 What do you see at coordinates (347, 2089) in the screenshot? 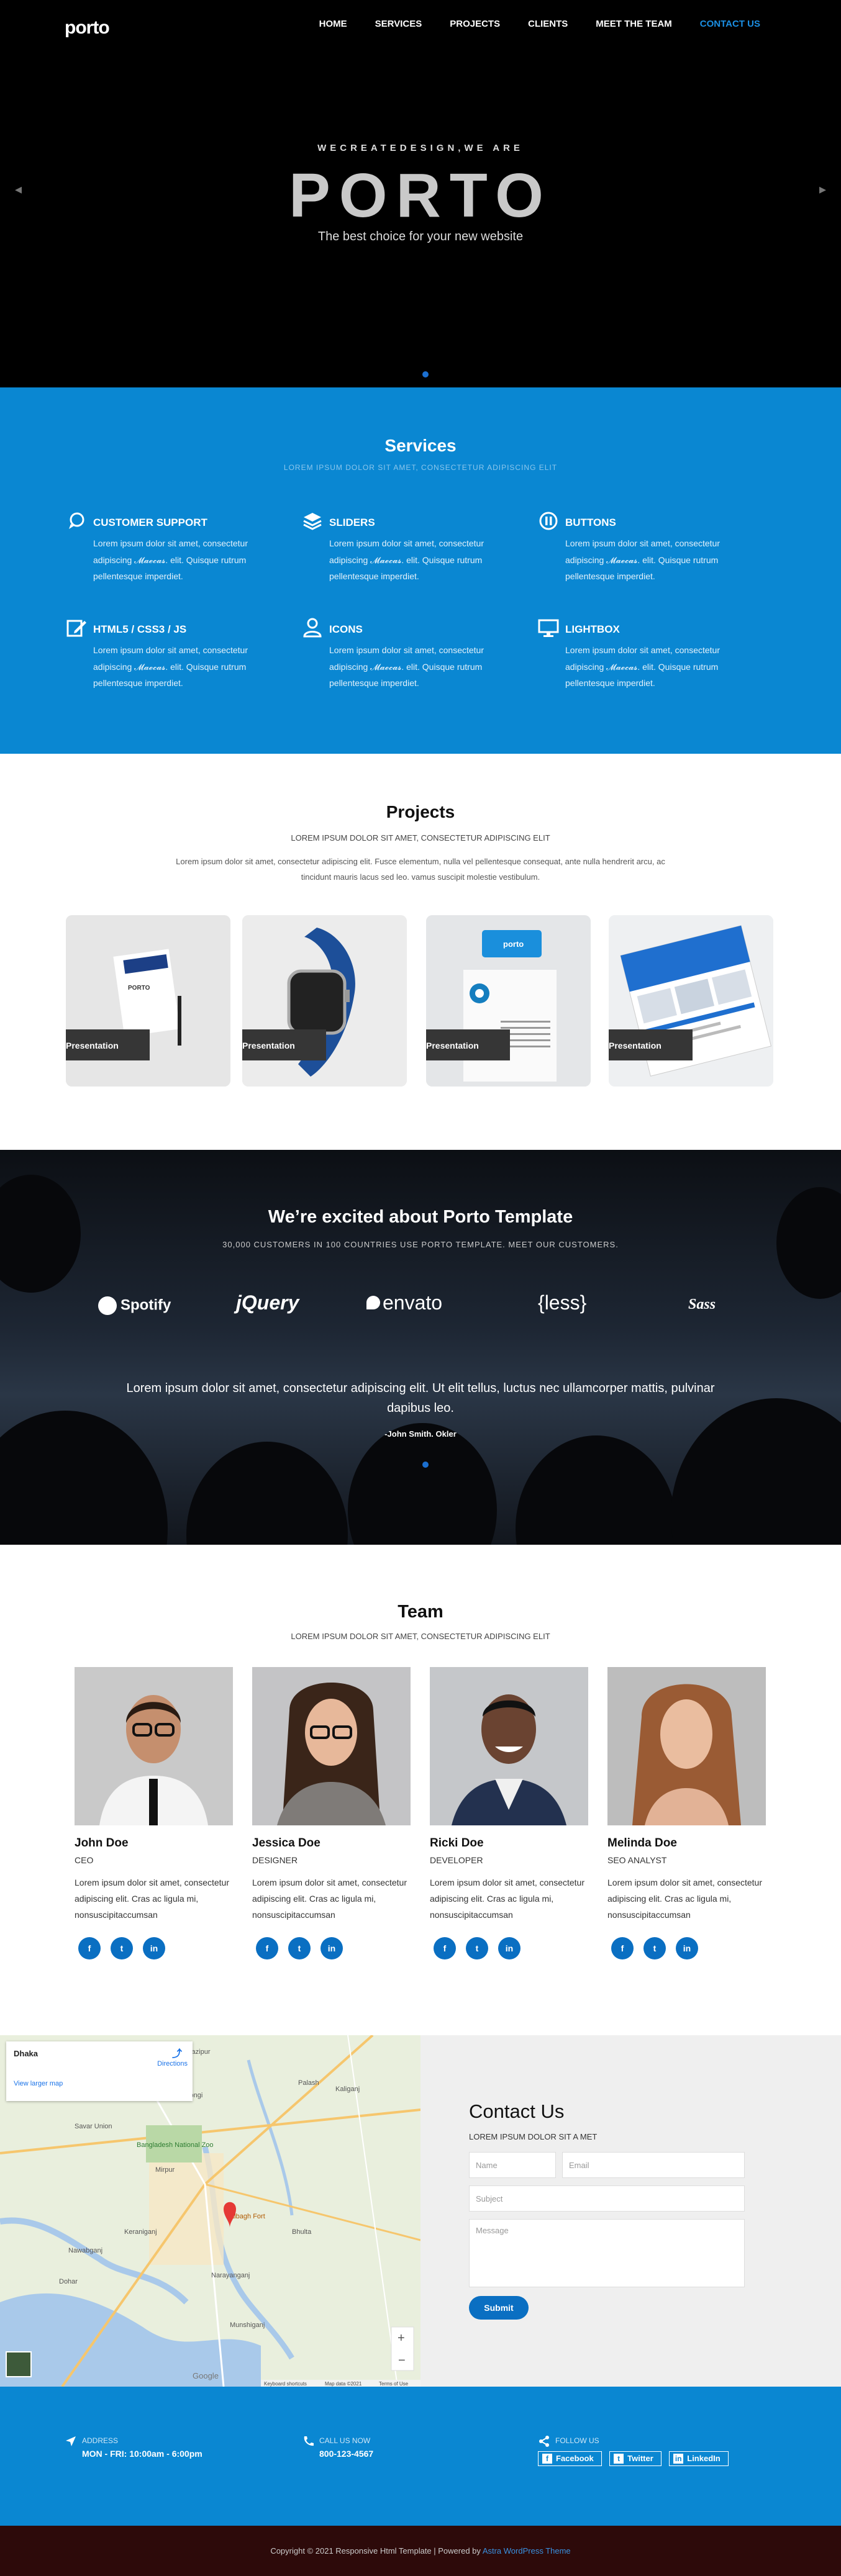
I see `map-label: Kaliganj` at bounding box center [347, 2089].